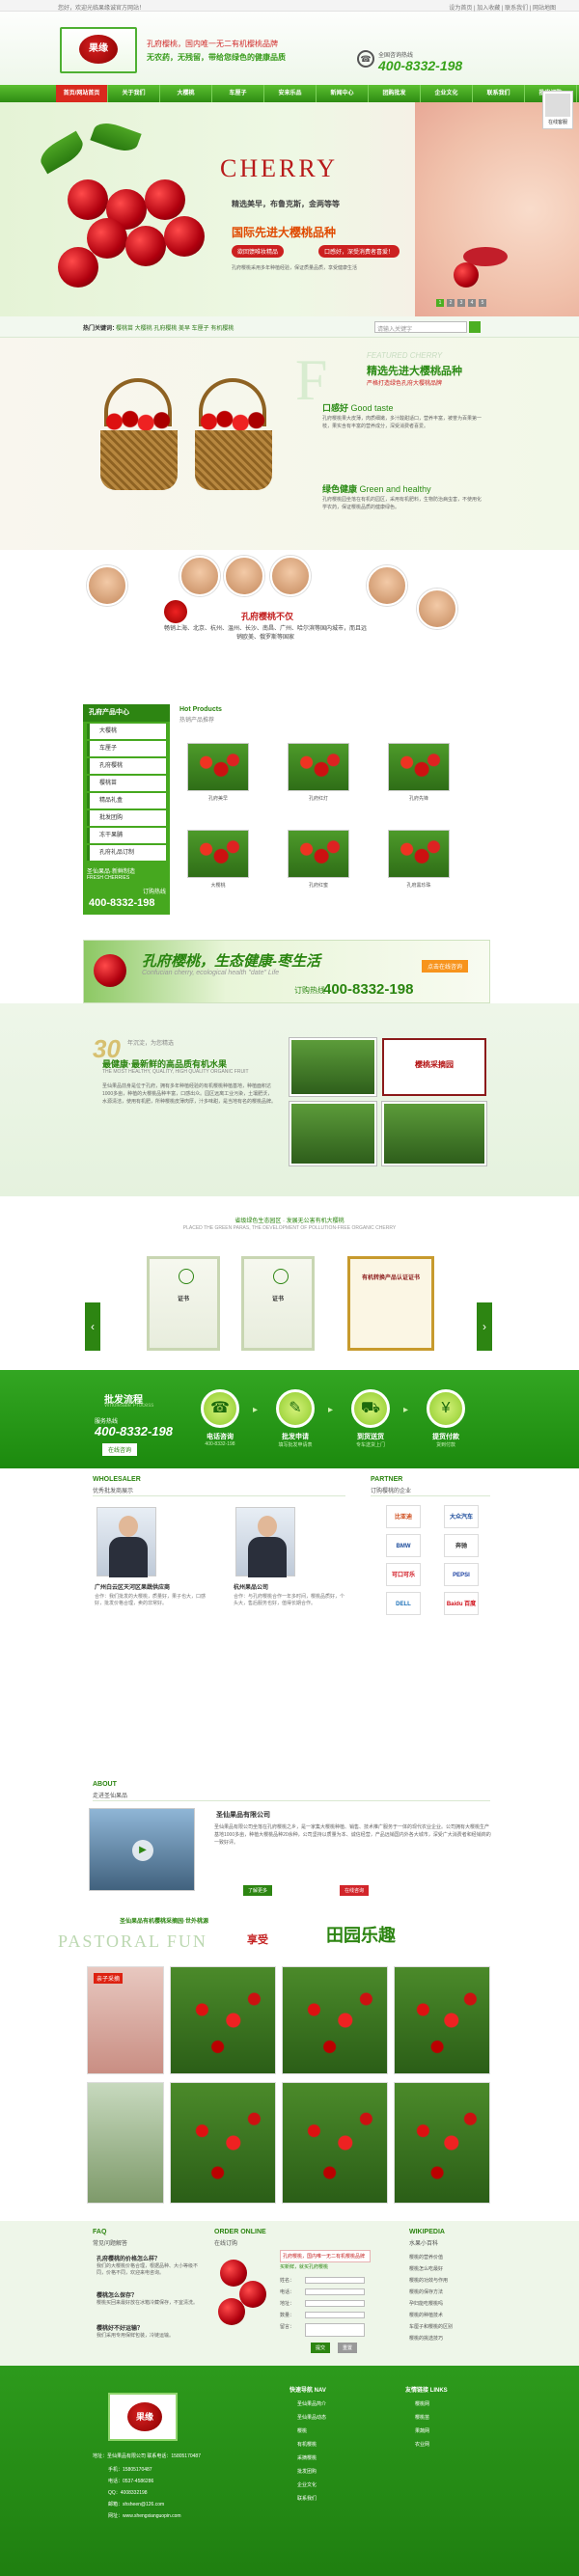  Describe the element at coordinates (348, 2348) in the screenshot. I see `order-reset-button: 重置` at that location.